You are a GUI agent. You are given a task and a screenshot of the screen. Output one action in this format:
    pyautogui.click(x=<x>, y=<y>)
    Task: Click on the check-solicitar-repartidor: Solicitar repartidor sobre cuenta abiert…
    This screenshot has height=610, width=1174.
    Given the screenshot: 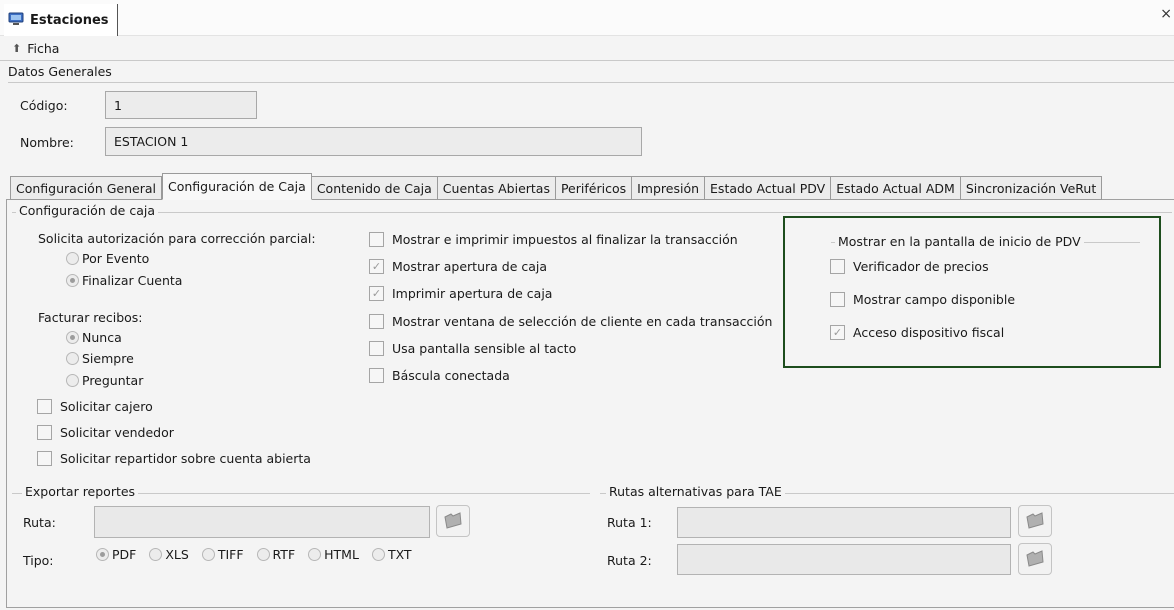 What is the action you would take?
    pyautogui.click(x=174, y=458)
    